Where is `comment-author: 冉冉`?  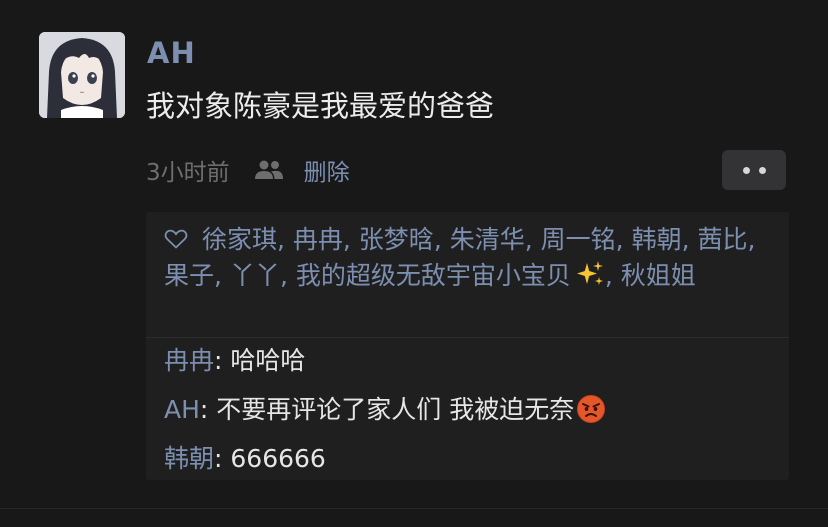
comment-author: 冉冉 is located at coordinates (189, 360).